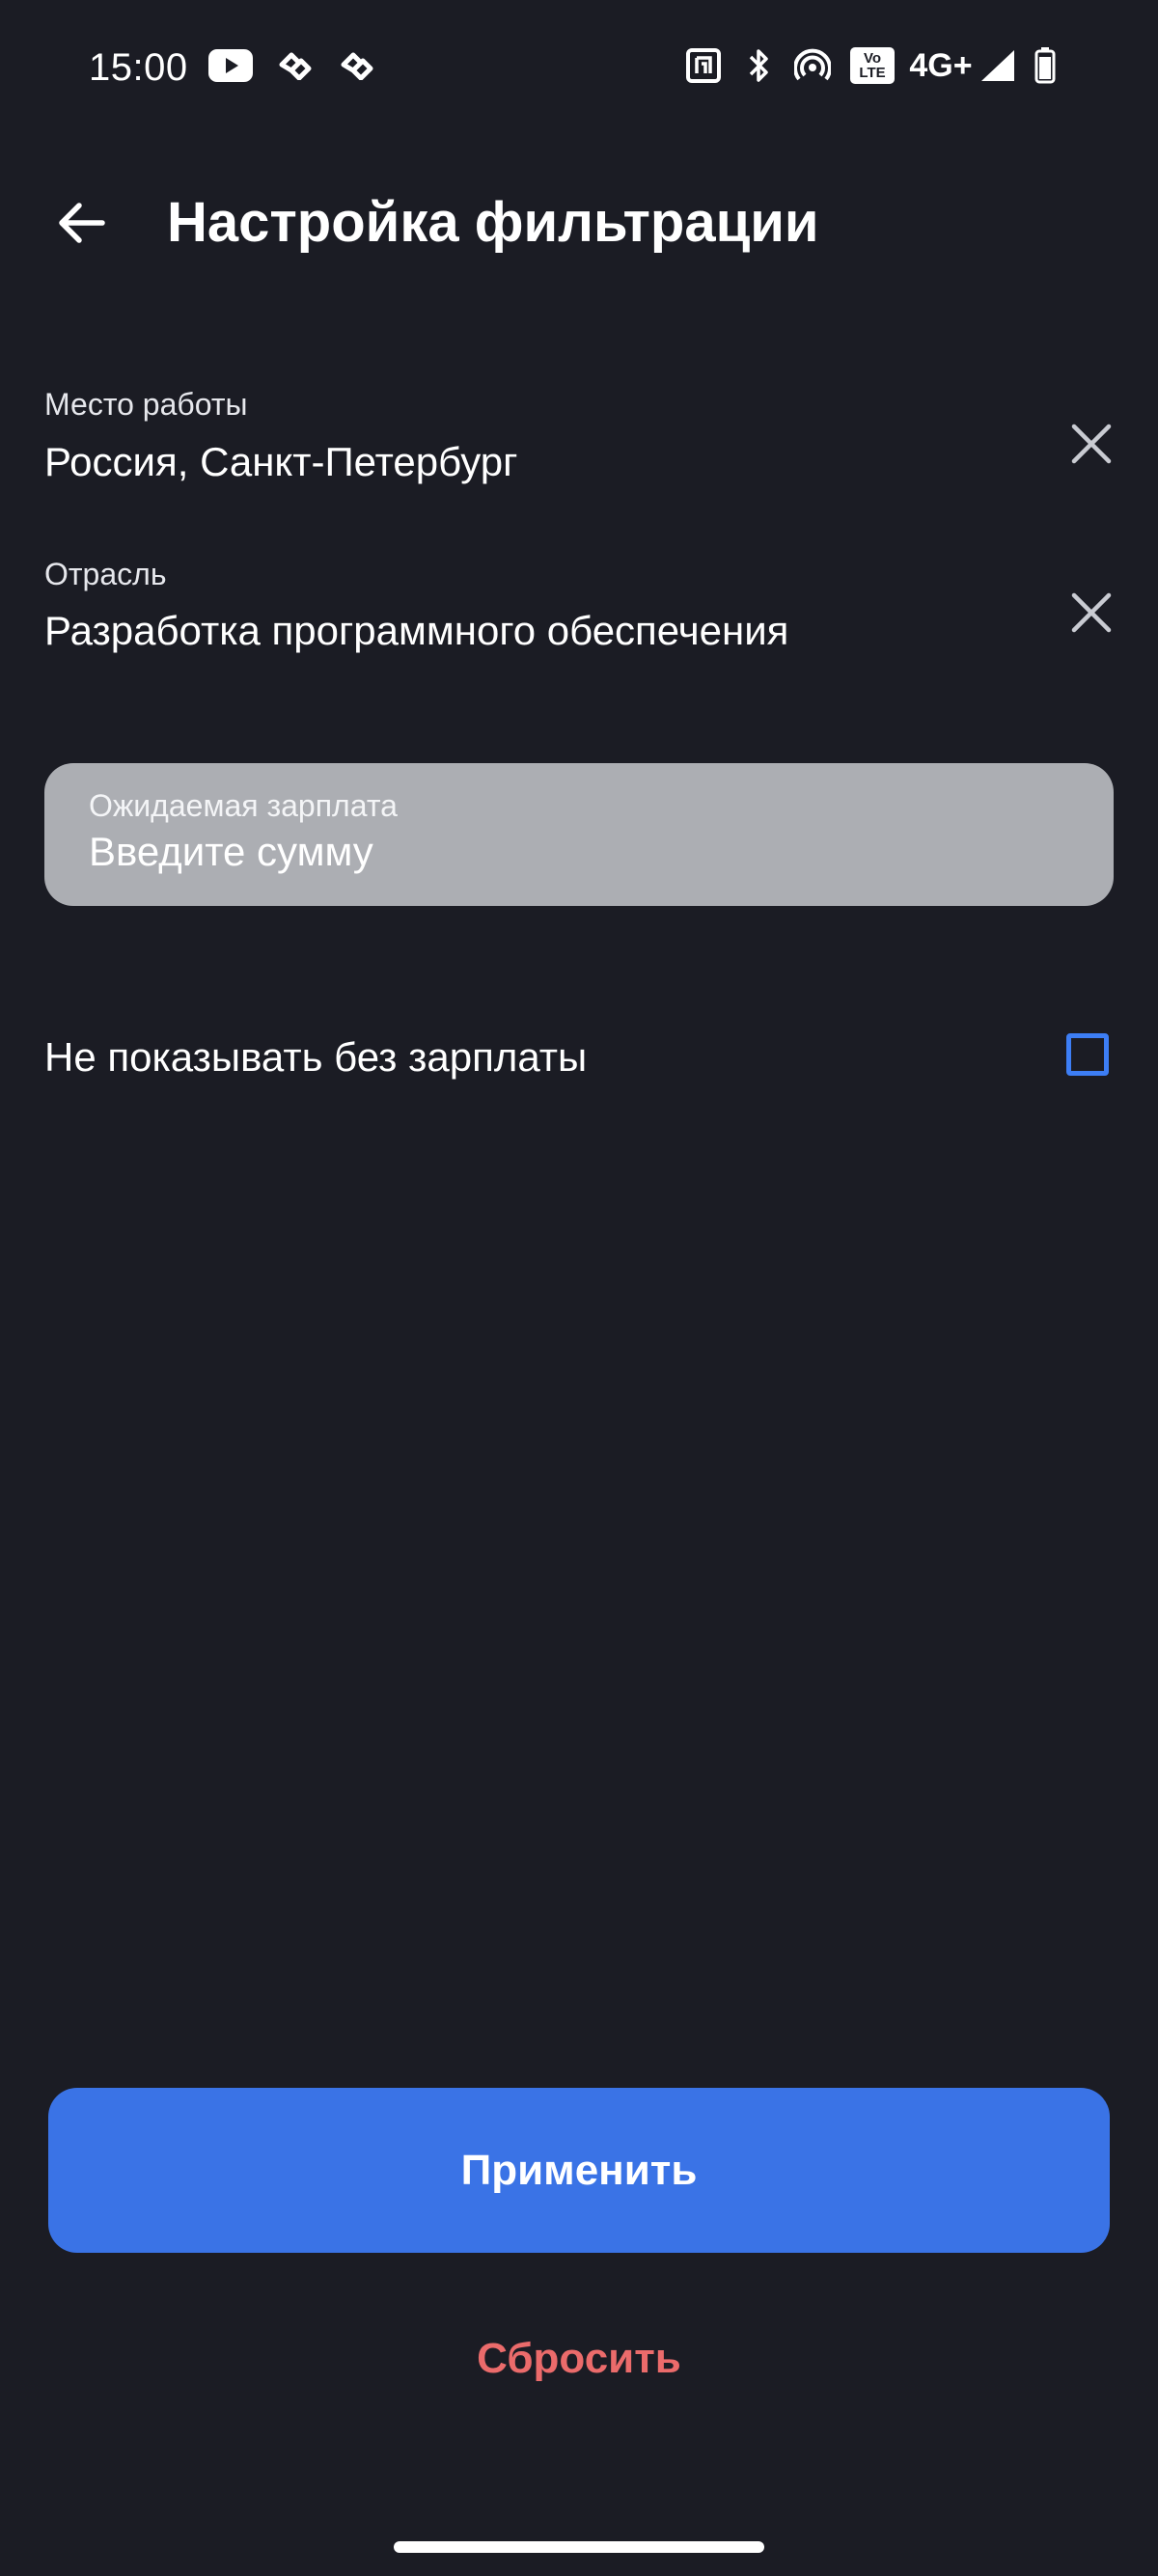  Describe the element at coordinates (579, 2547) in the screenshot. I see `home-indicator` at that location.